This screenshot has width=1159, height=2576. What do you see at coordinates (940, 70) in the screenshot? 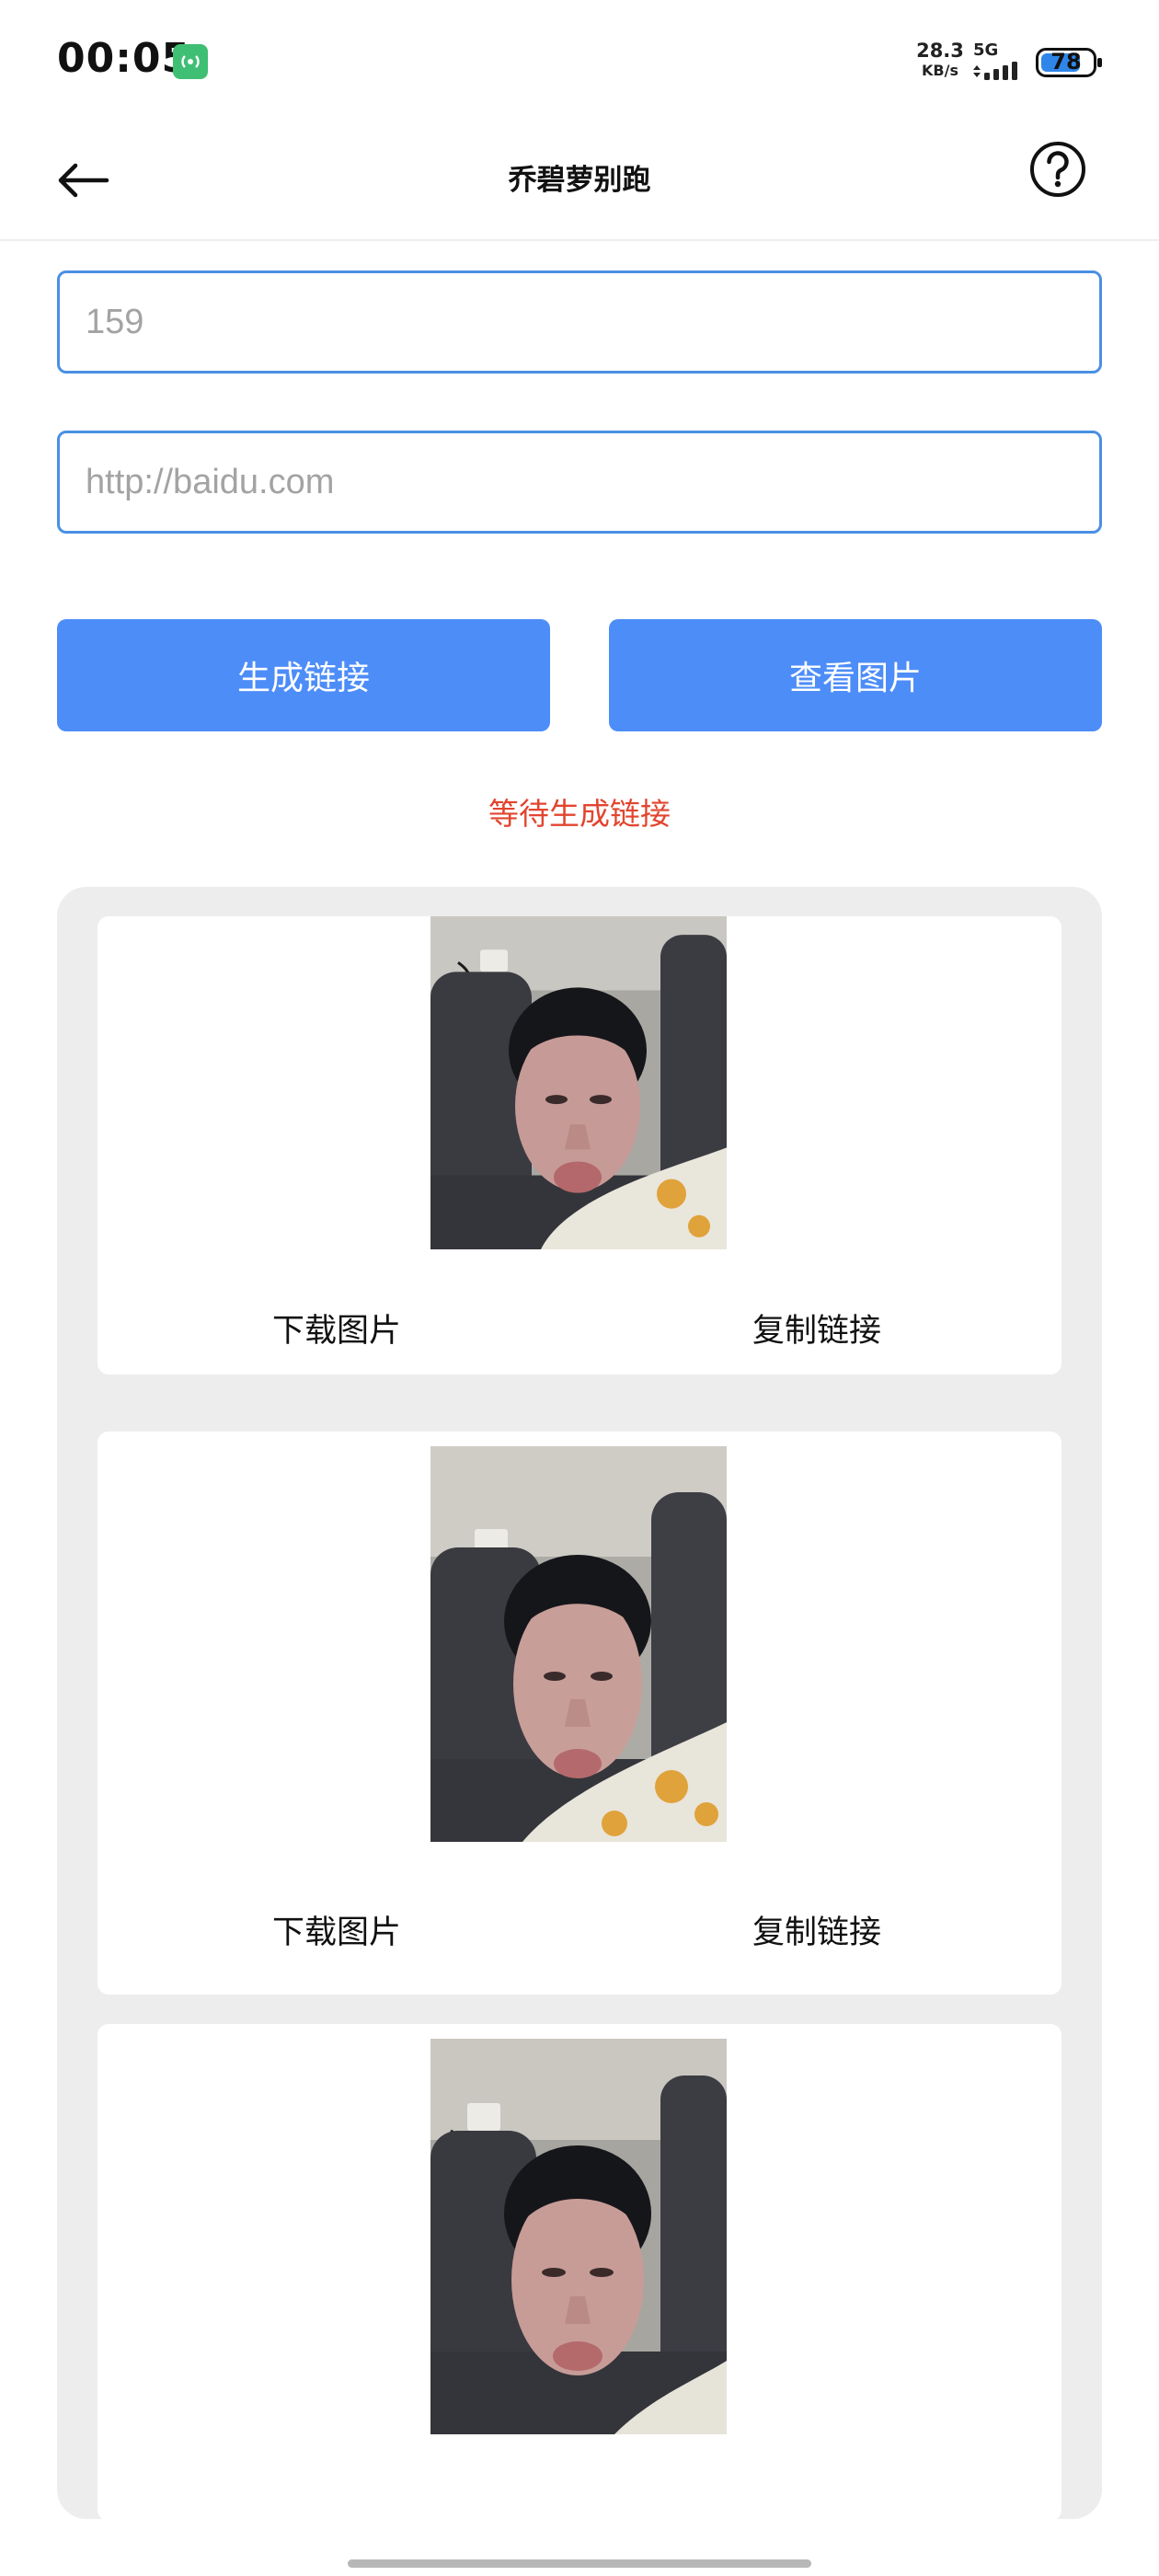
I see `network-speed-unit: KB/s` at bounding box center [940, 70].